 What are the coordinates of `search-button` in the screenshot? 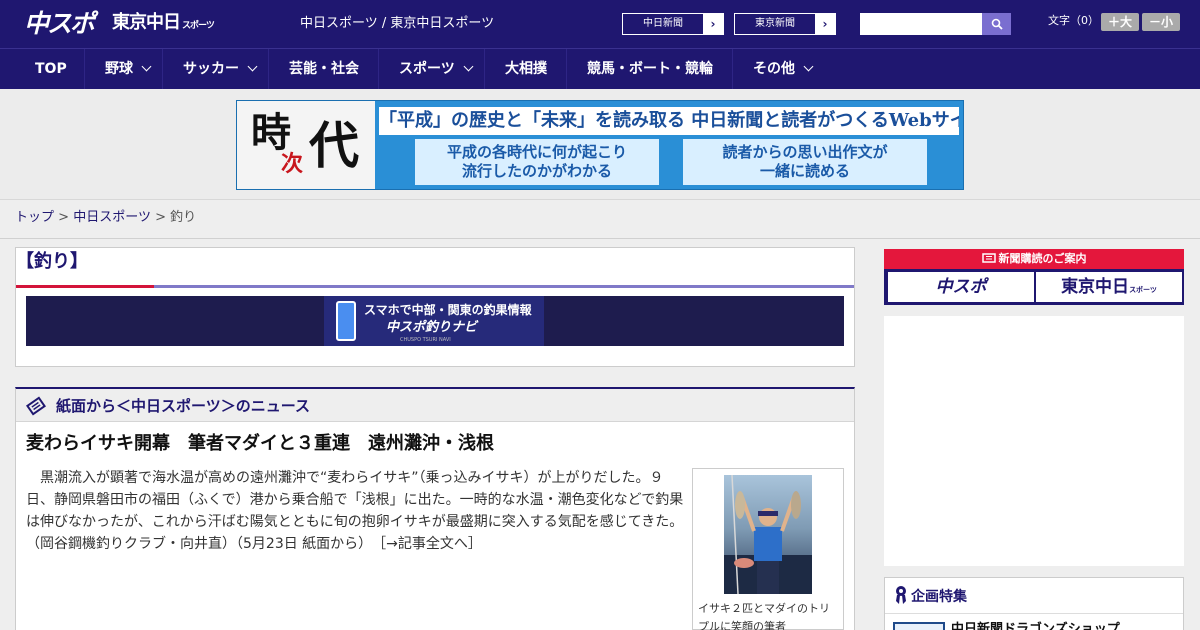 It's located at (996, 24).